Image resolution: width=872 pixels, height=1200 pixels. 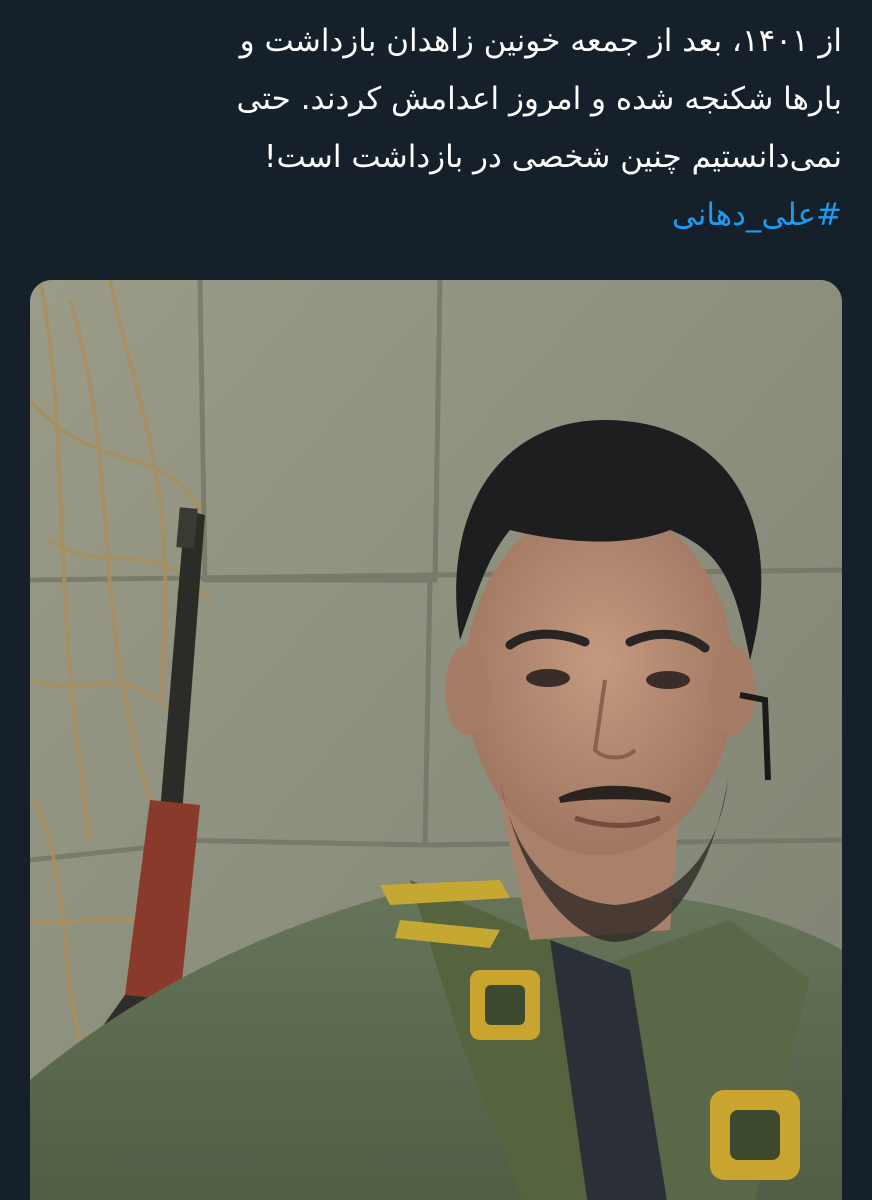 I want to click on tweet-text-line: نمی‌دانستیم چنین شخصی در بازداشت است!, so click(x=553, y=157).